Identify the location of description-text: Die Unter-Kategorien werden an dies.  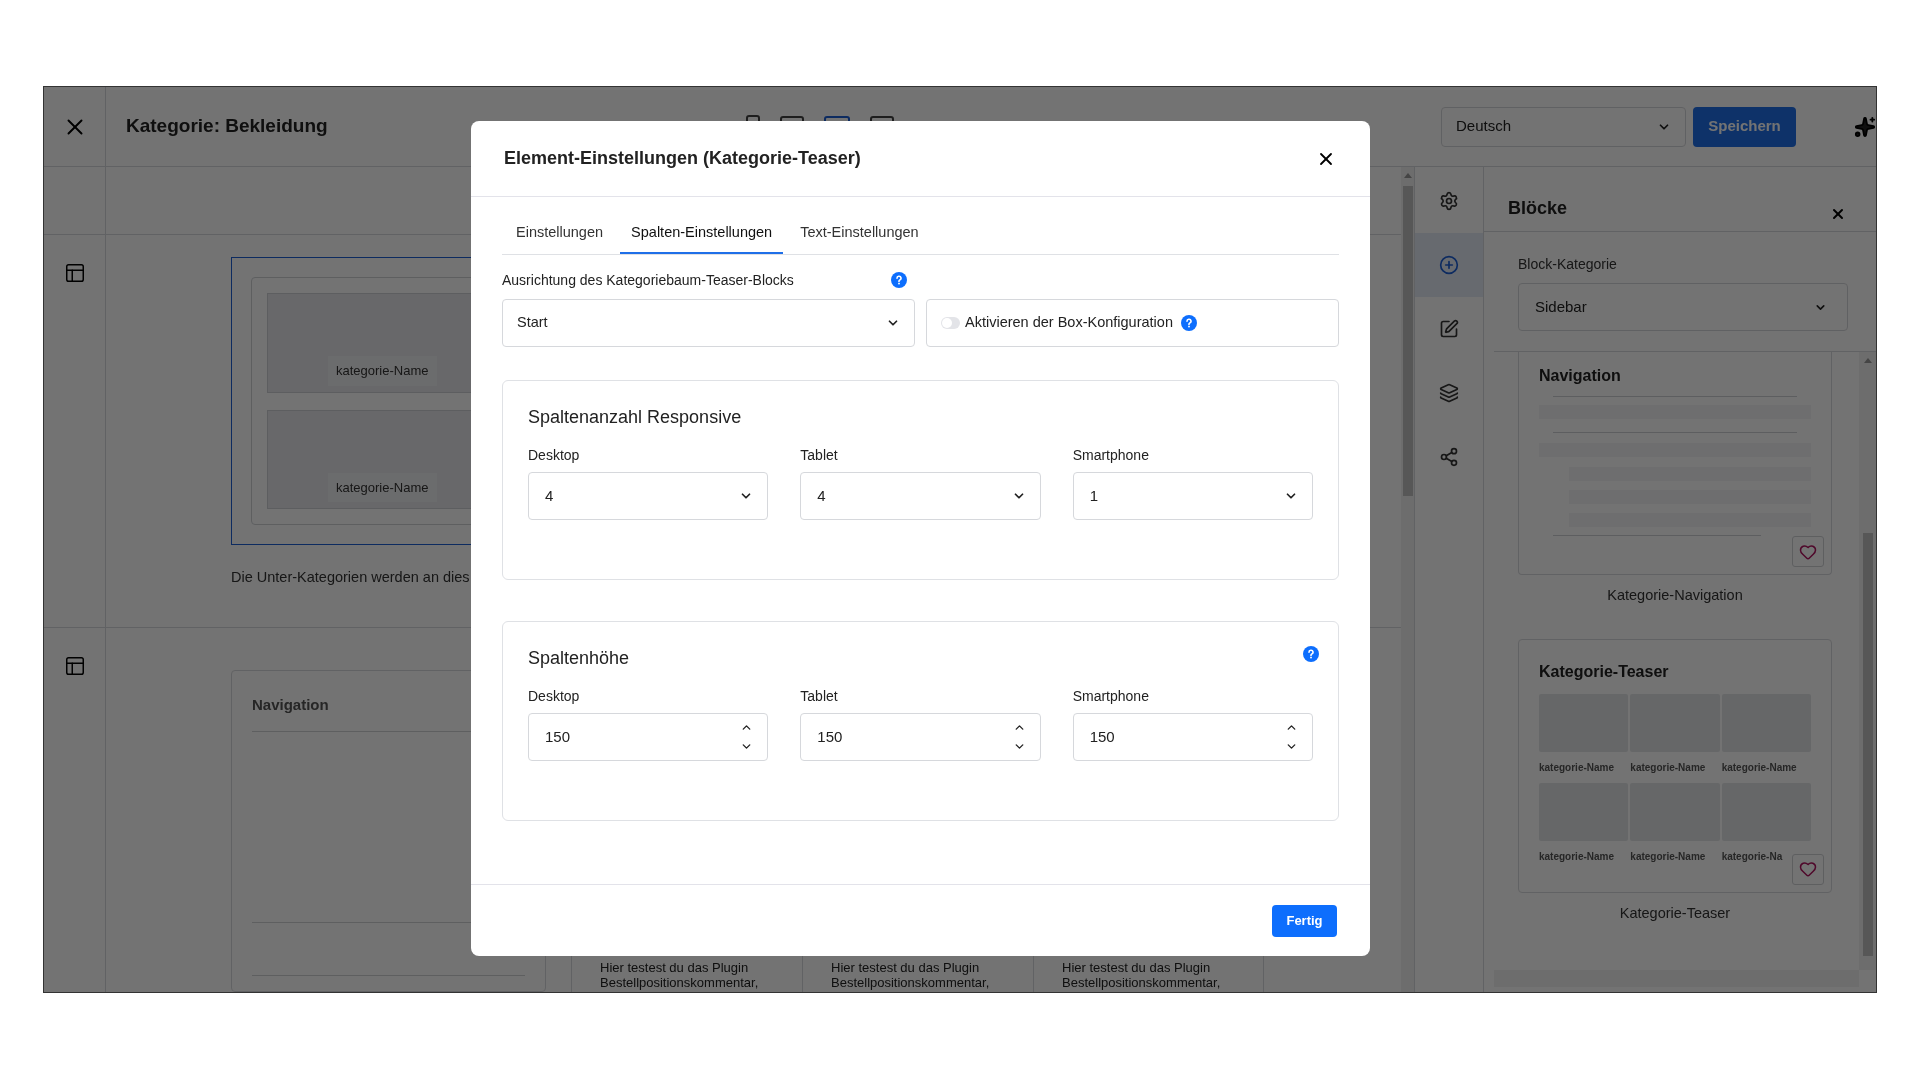
(351, 577).